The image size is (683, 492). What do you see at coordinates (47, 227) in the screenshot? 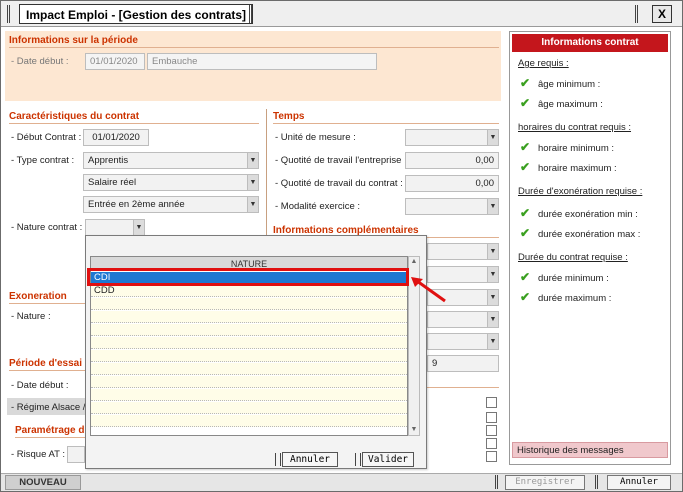
I see `nature-contrat-label: - Nature contrat :` at bounding box center [47, 227].